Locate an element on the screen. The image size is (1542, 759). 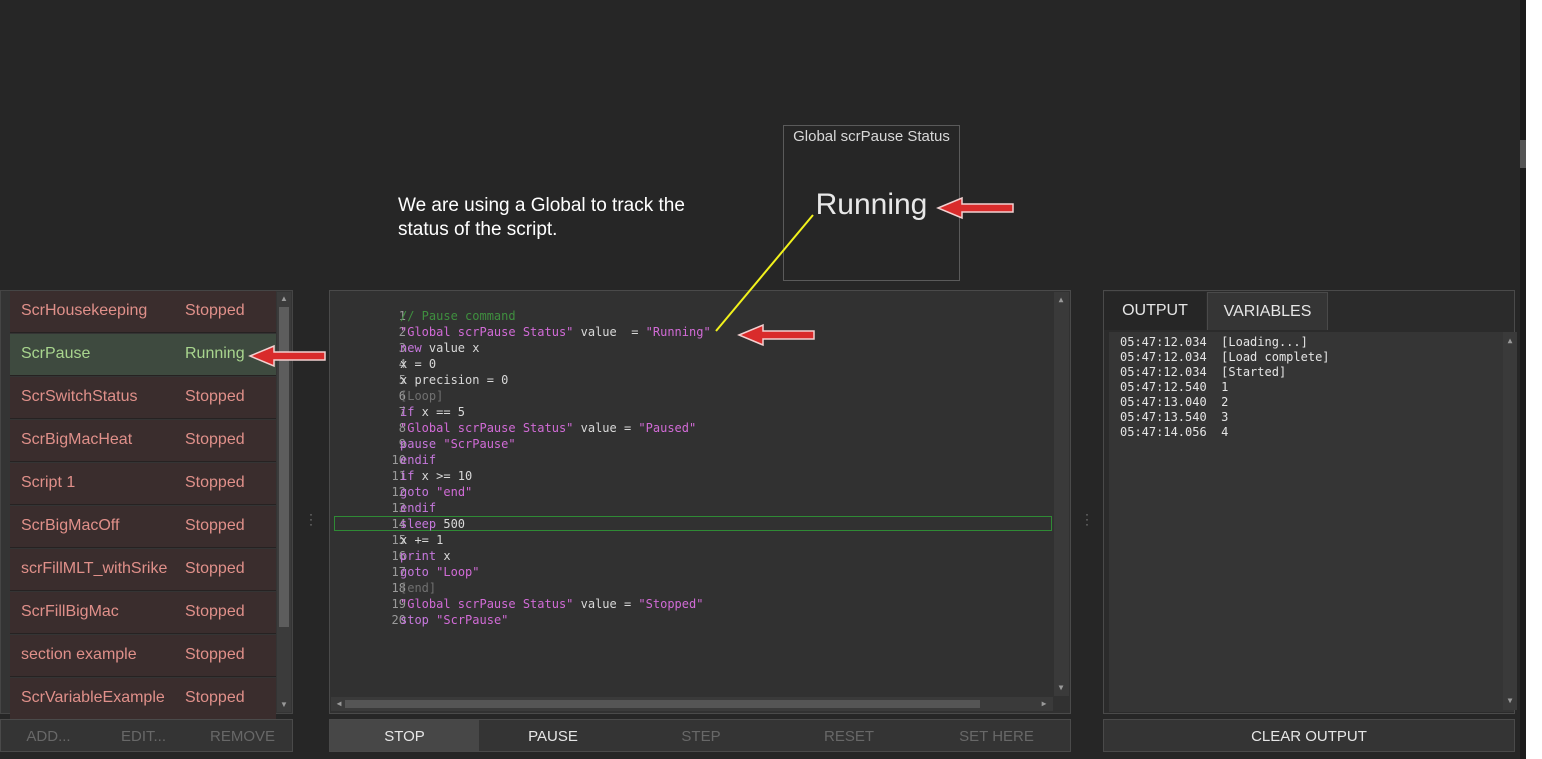
annotation-connector-line is located at coordinates (764, 273).